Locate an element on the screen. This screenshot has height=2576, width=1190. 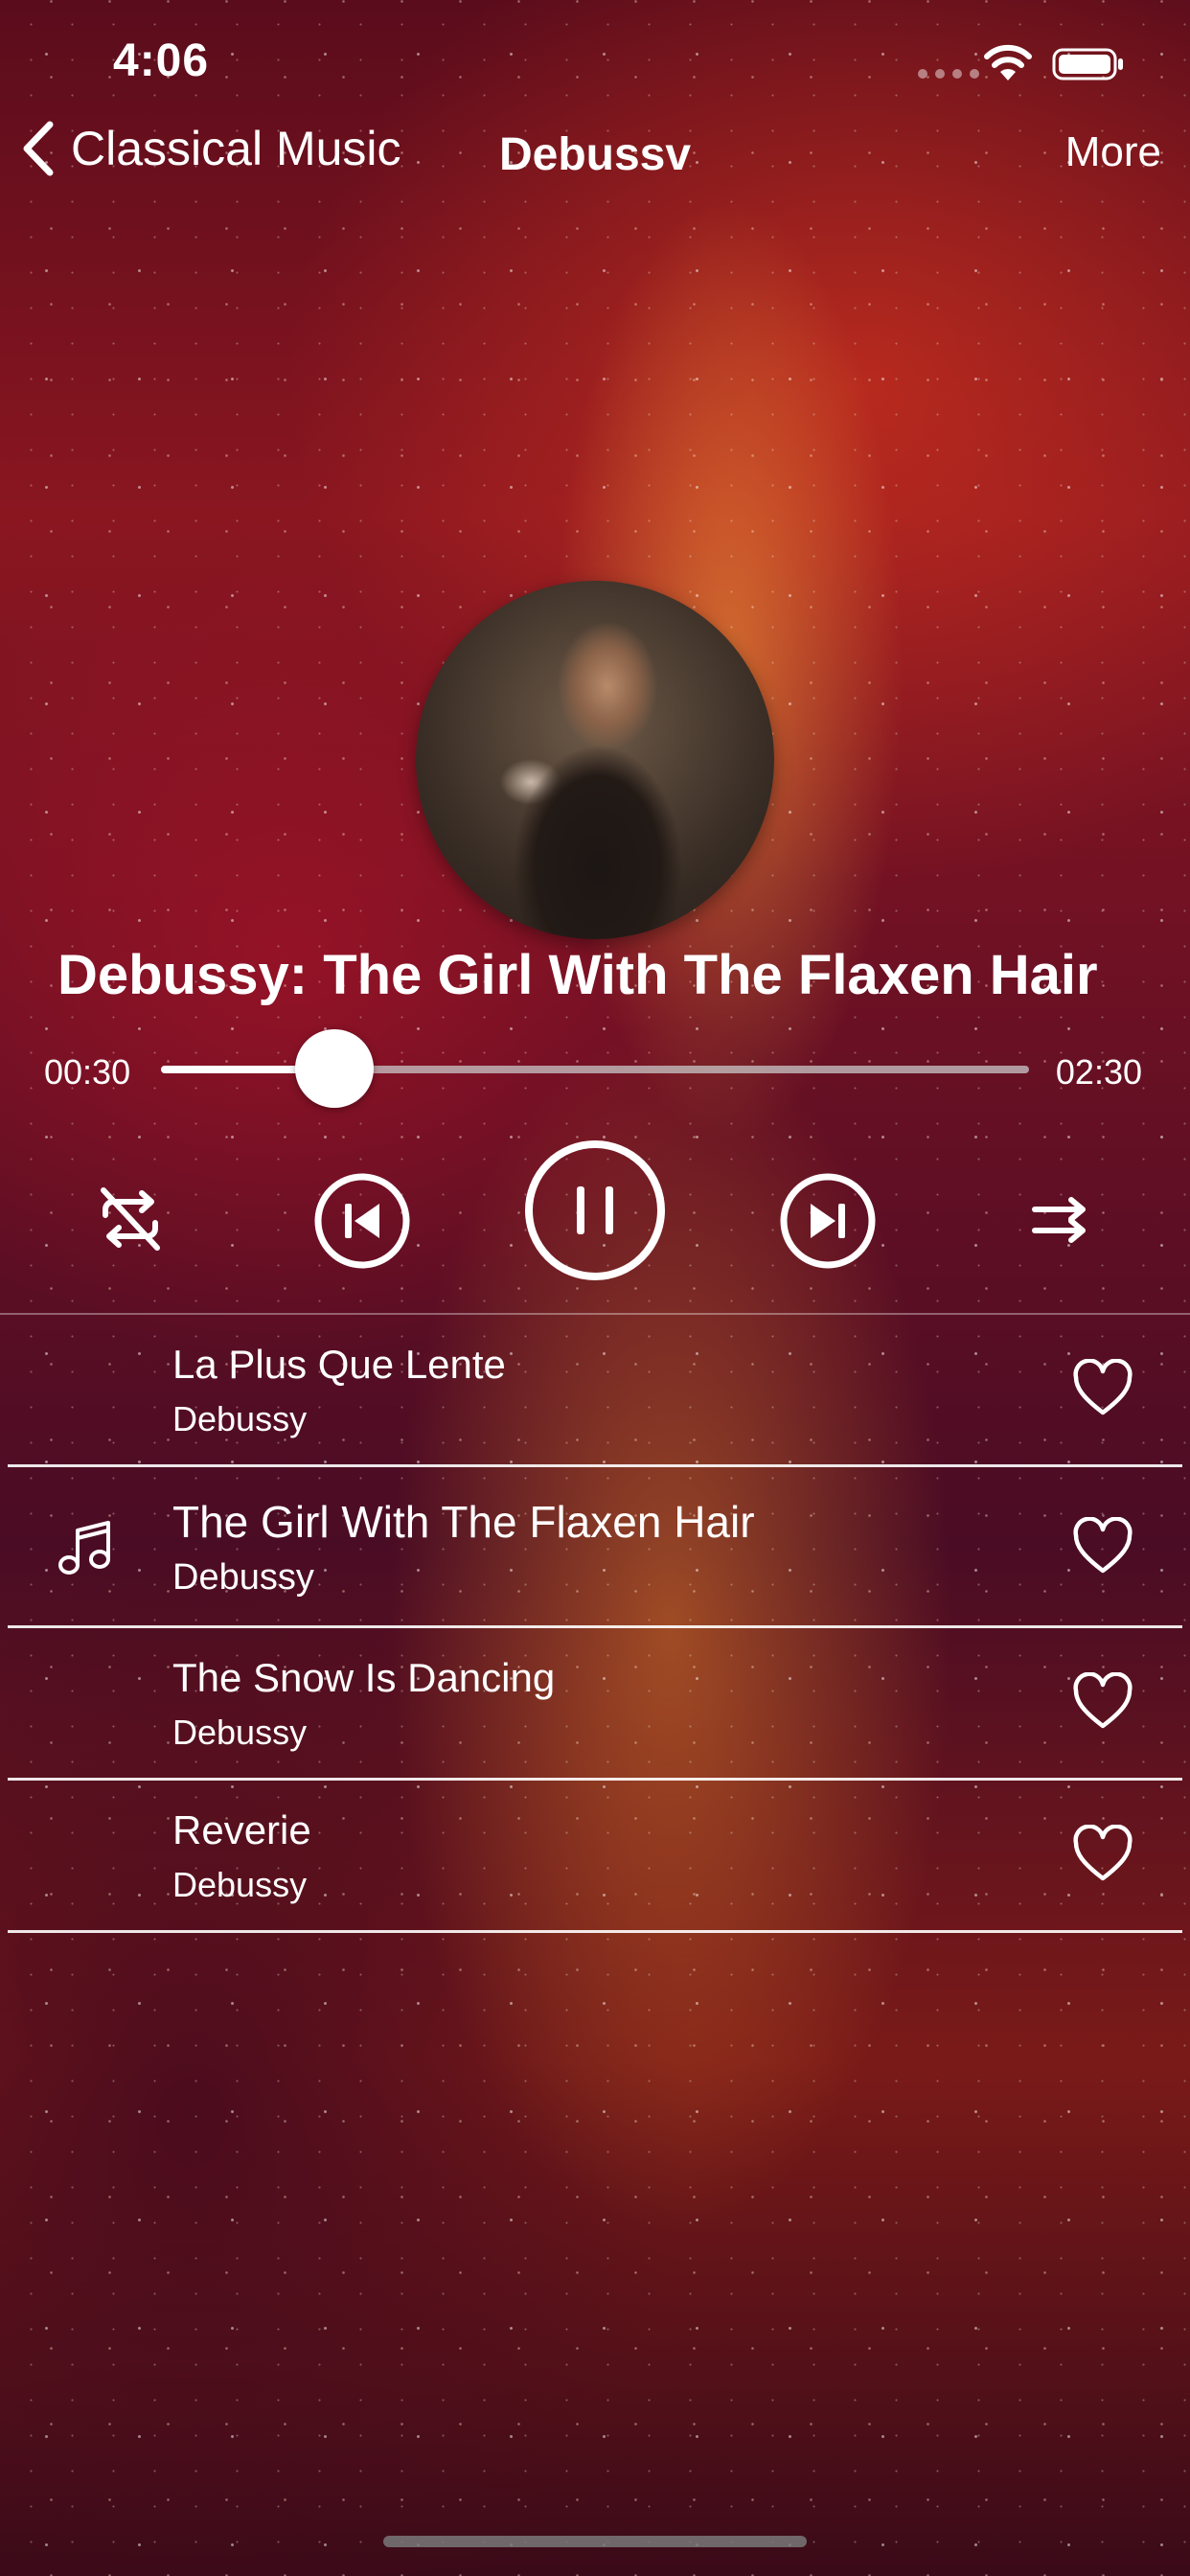
track-title: La Plus Que Lente is located at coordinates (339, 1364).